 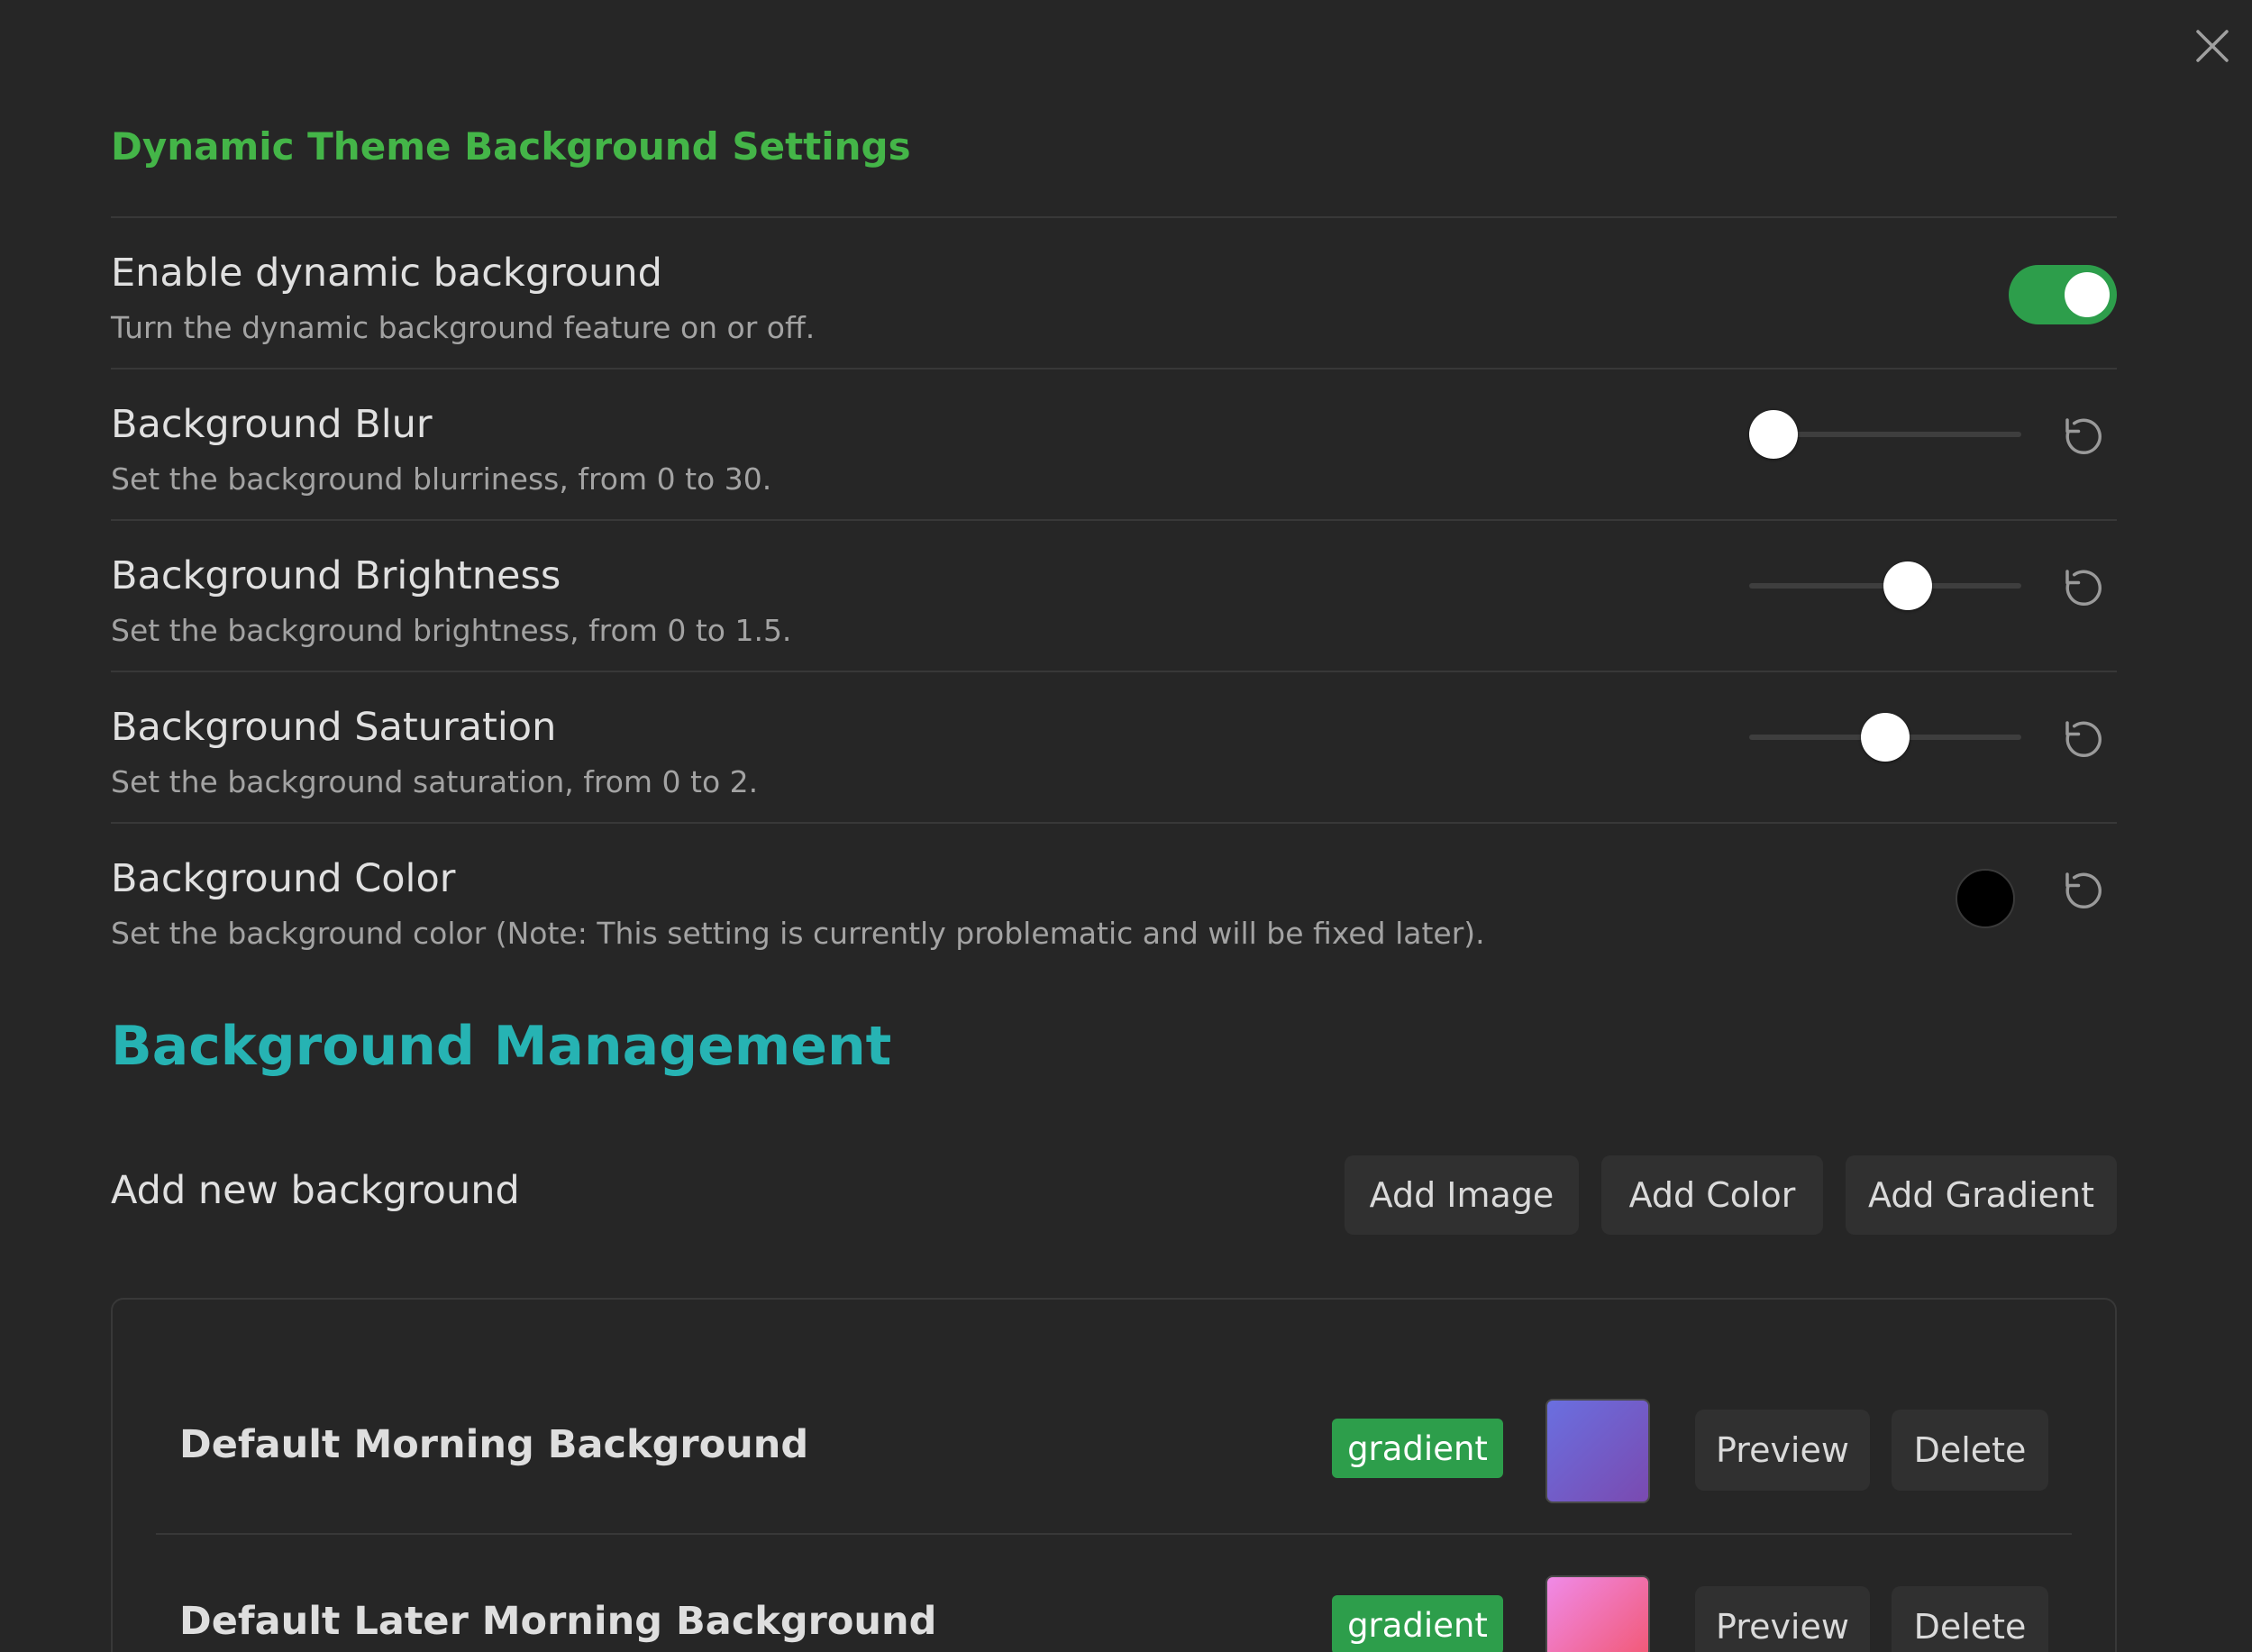 I want to click on toggle-knob, so click(x=2087, y=294).